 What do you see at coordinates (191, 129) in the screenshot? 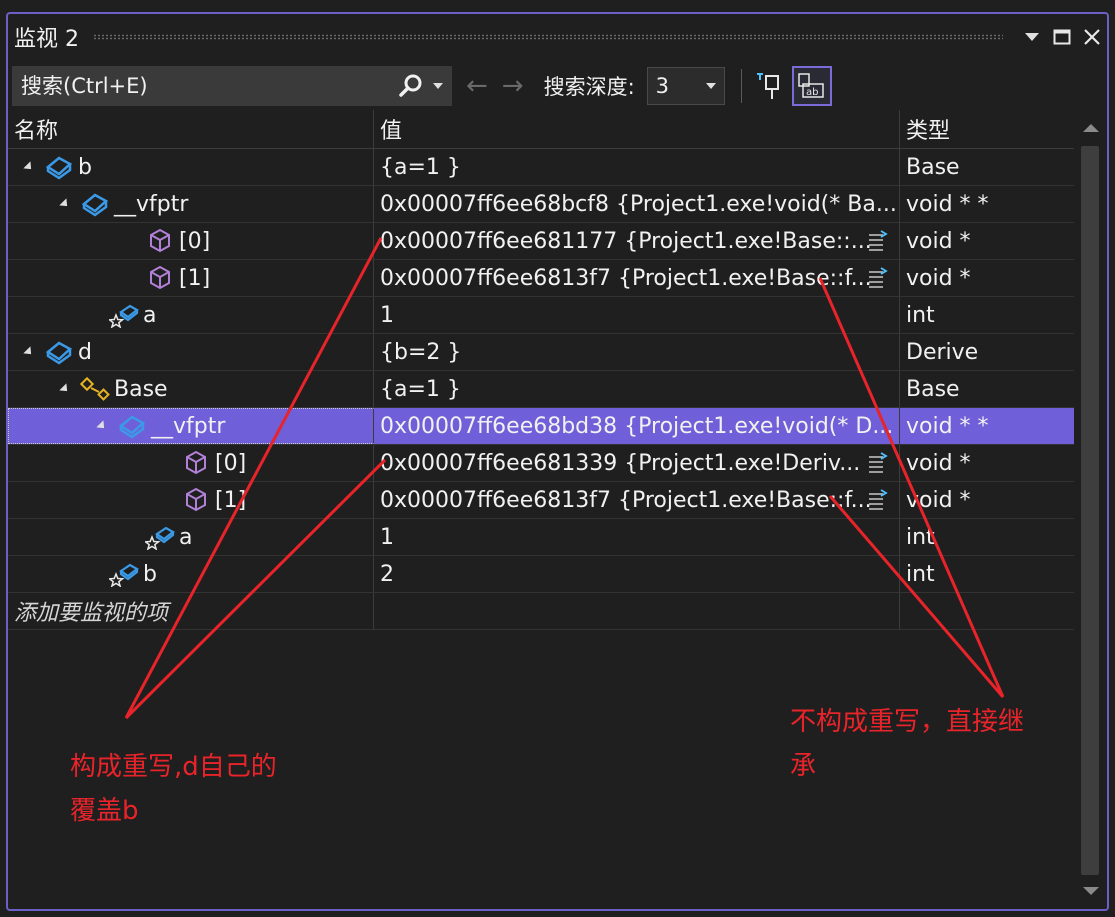
I see `column-header-name: 名称` at bounding box center [191, 129].